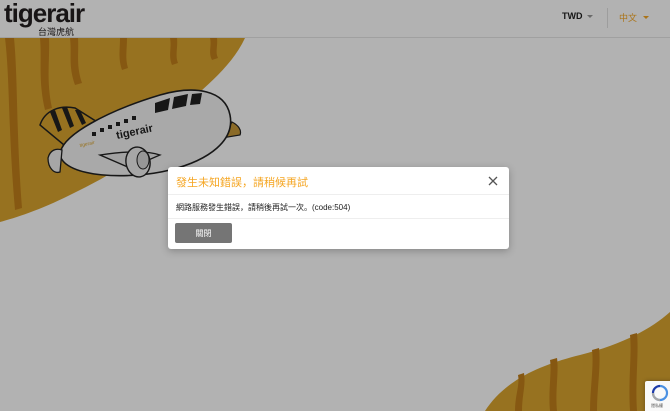 The image size is (670, 411). What do you see at coordinates (203, 233) in the screenshot?
I see `close-button: 關閉` at bounding box center [203, 233].